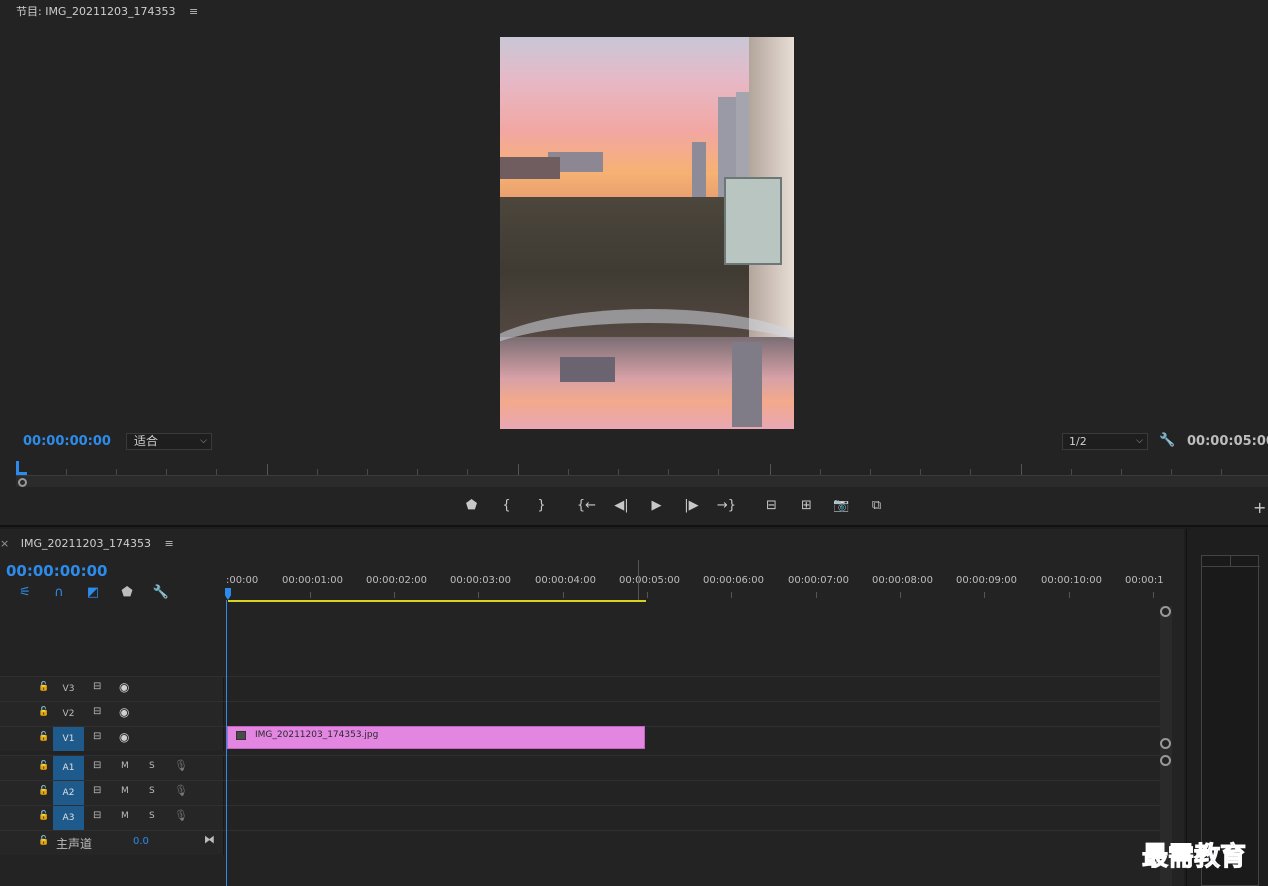 Image resolution: width=1268 pixels, height=886 pixels. I want to click on track-header: 🔓 A1 ⊟ M S 🎙, so click(112, 768).